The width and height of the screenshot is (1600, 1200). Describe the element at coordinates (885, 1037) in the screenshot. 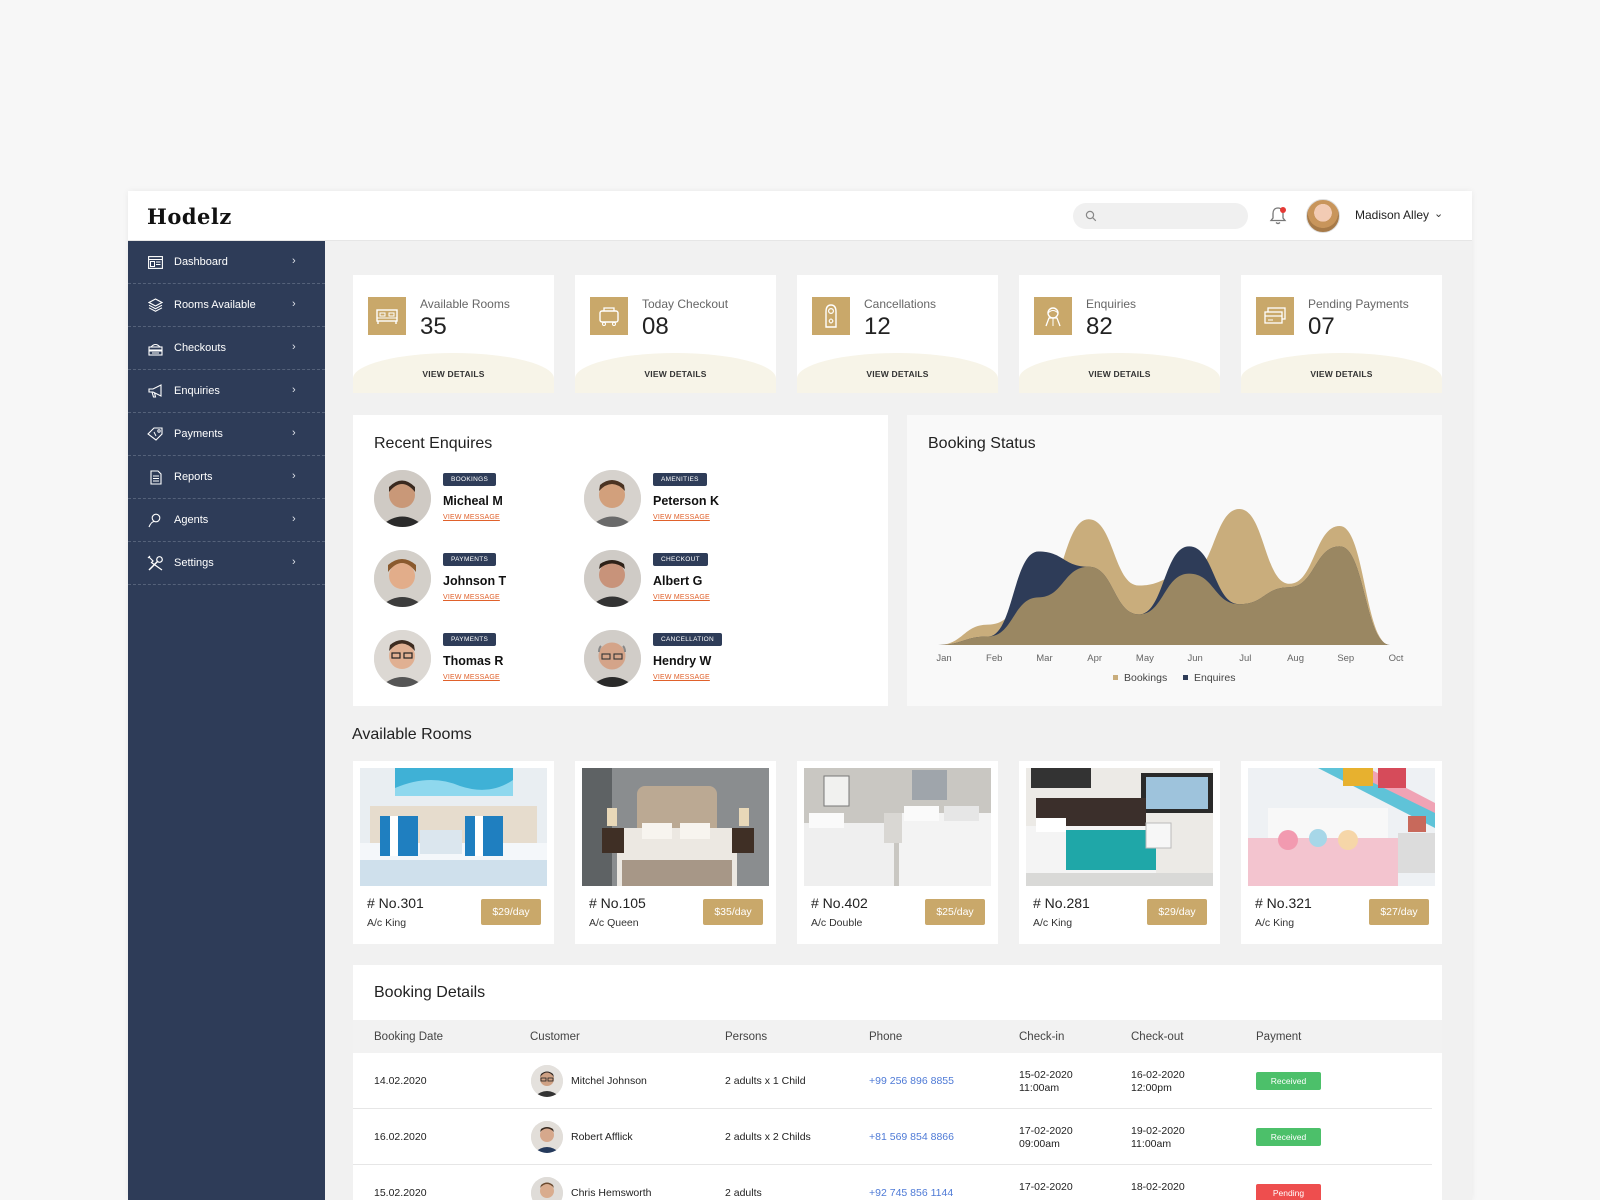

I see `column-header: Phone` at that location.